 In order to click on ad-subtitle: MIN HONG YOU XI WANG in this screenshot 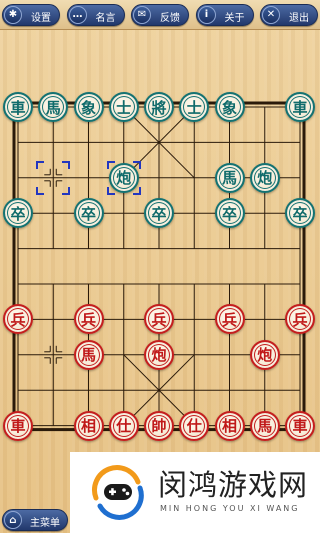, I will do `click(230, 508)`.